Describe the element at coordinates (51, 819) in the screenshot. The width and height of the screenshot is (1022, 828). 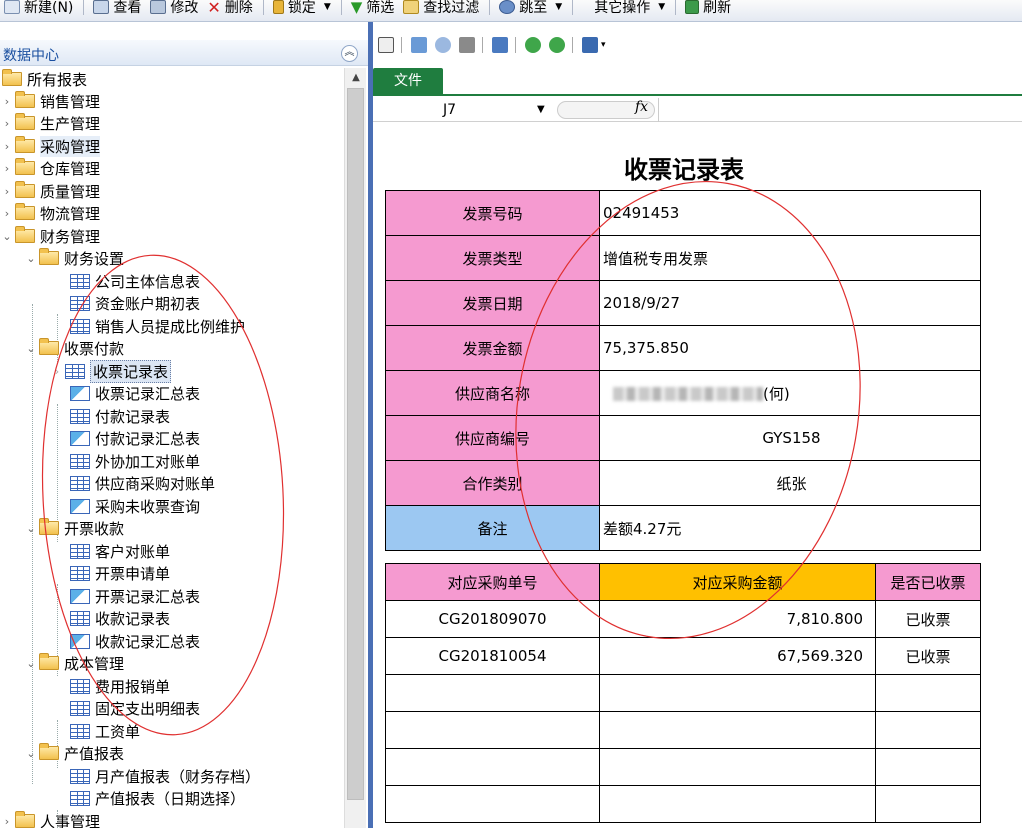
I see `tree-item-hr: › 人事管理` at that location.